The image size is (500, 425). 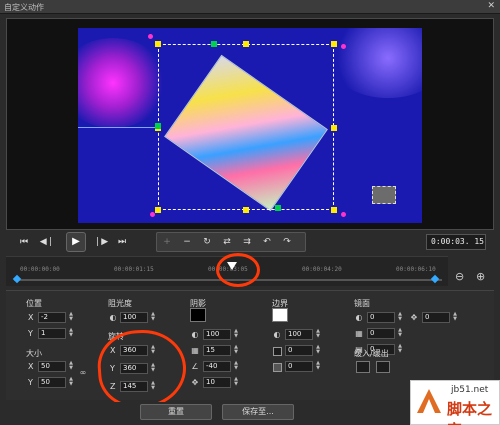 What do you see at coordinates (381, 317) in the screenshot?
I see `mirror-opacity-field: 0` at bounding box center [381, 317].